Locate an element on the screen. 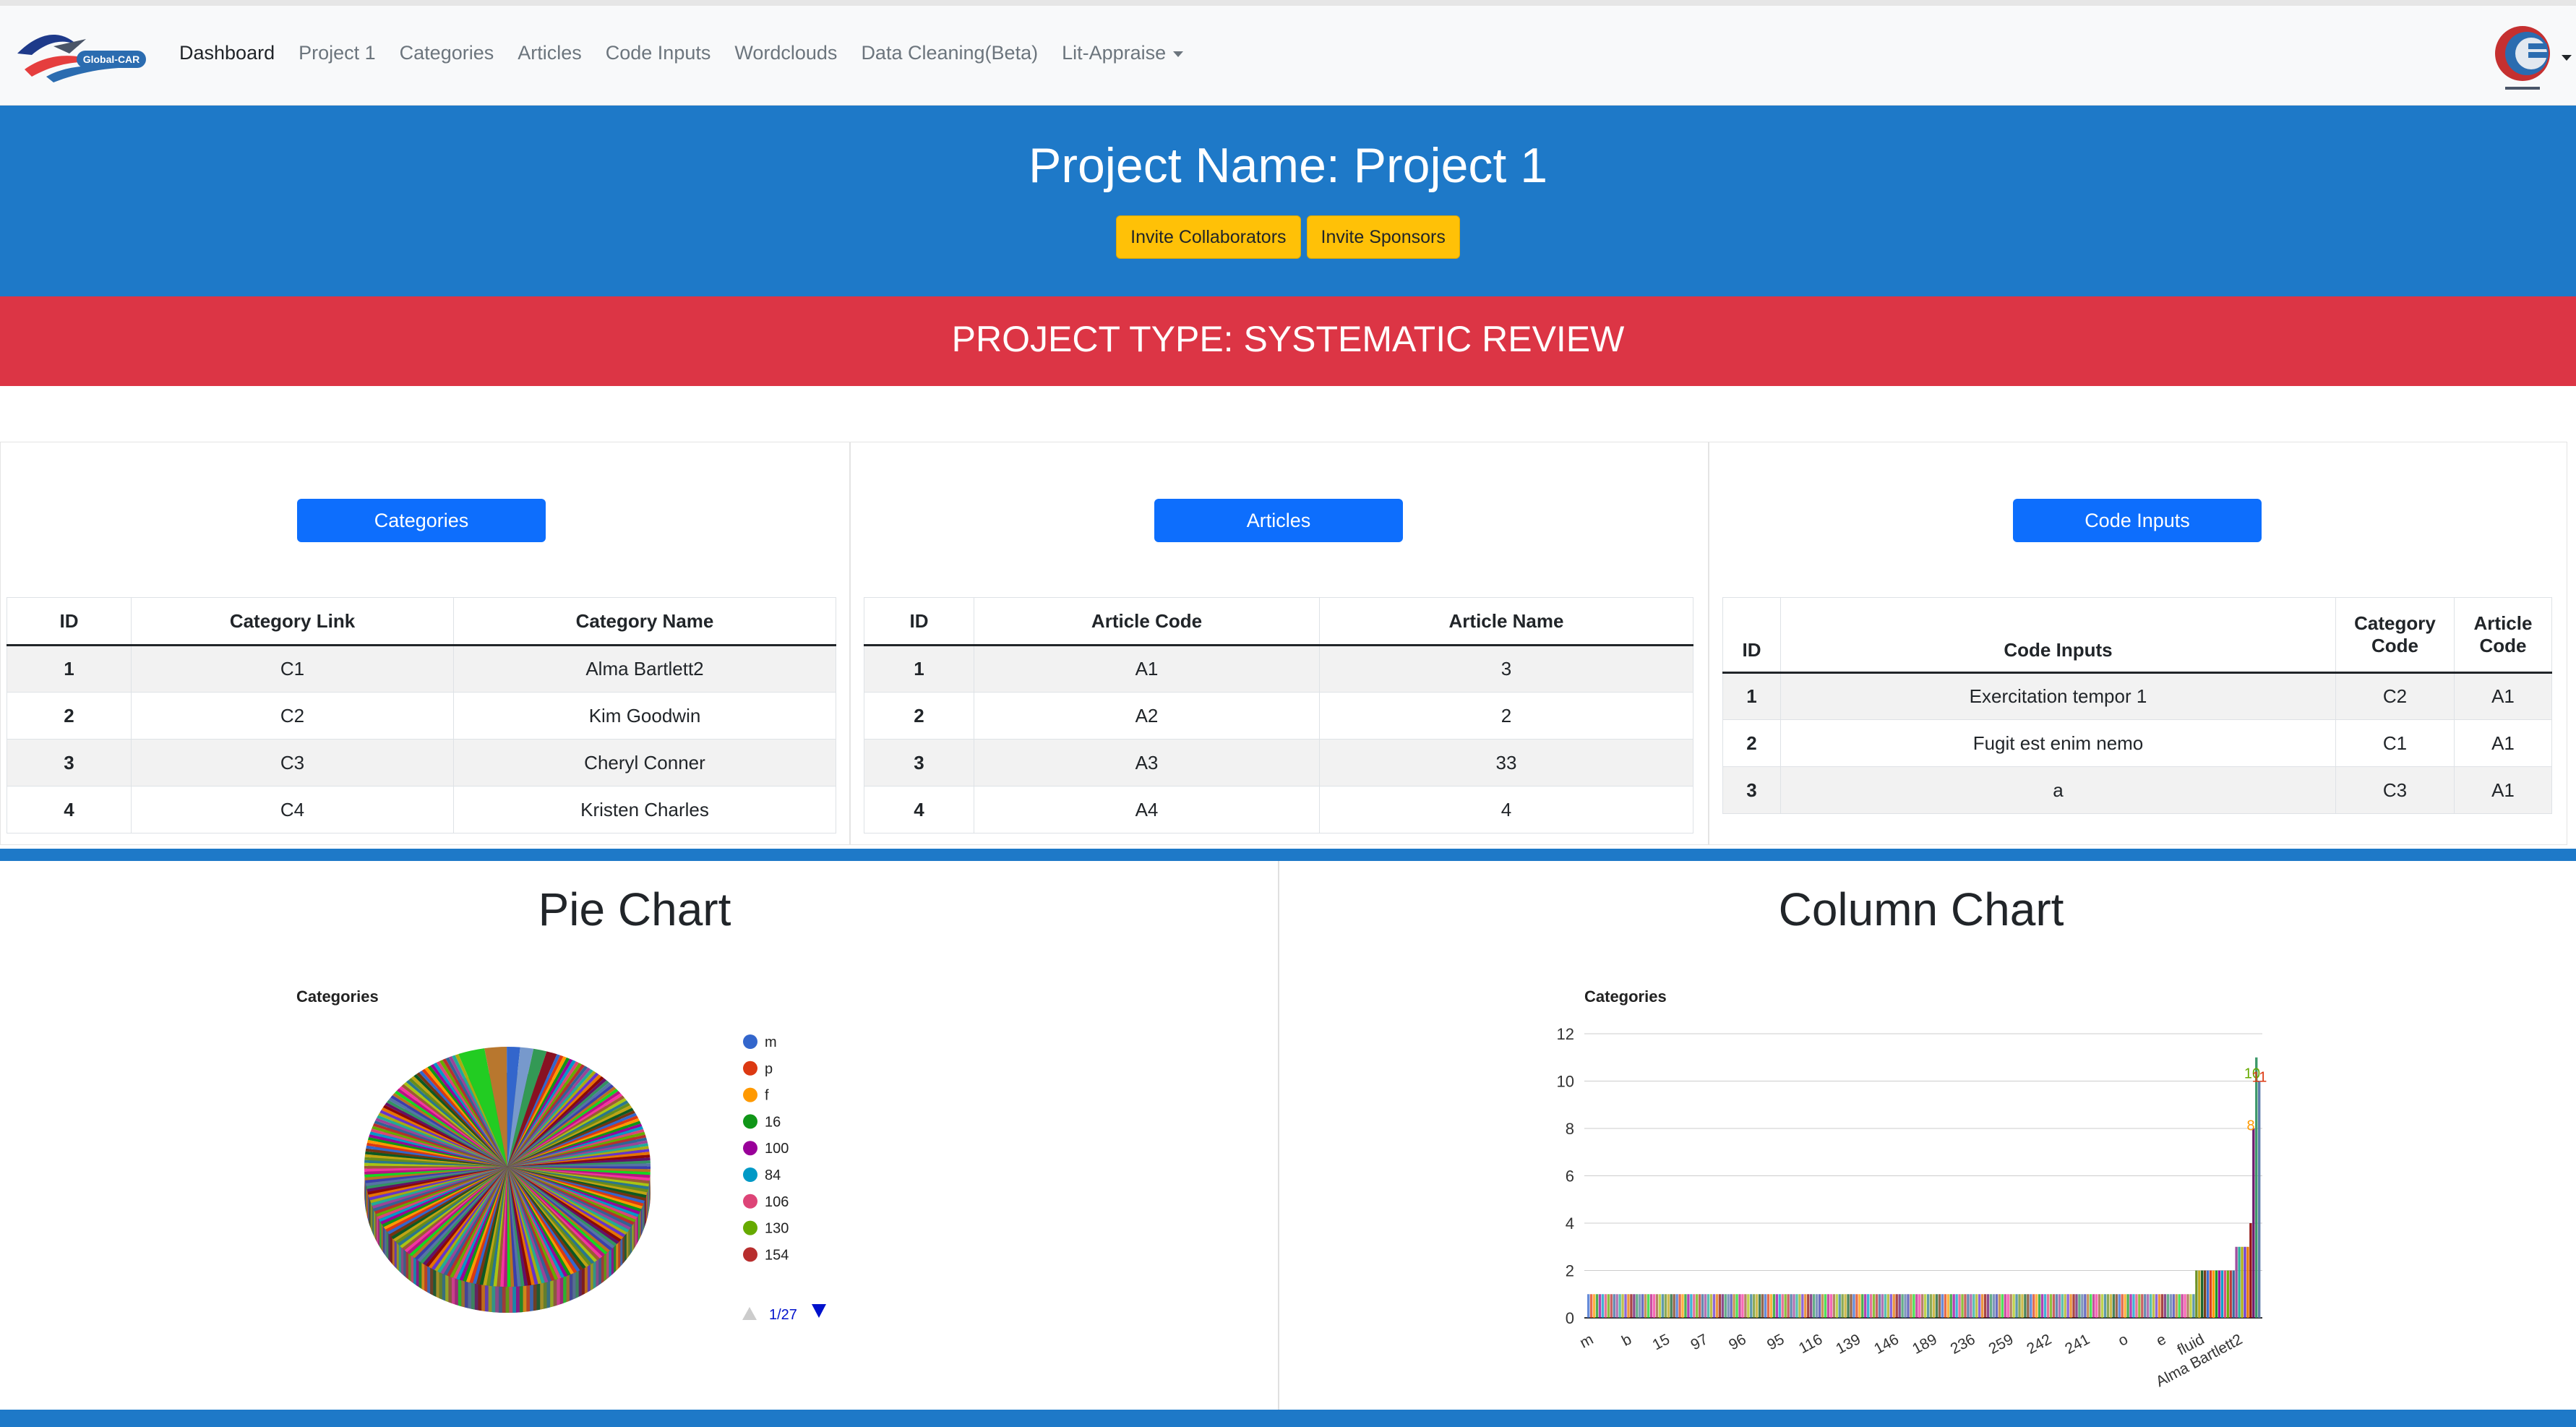  avatar-chevron-down-icon is located at coordinates (2567, 58).